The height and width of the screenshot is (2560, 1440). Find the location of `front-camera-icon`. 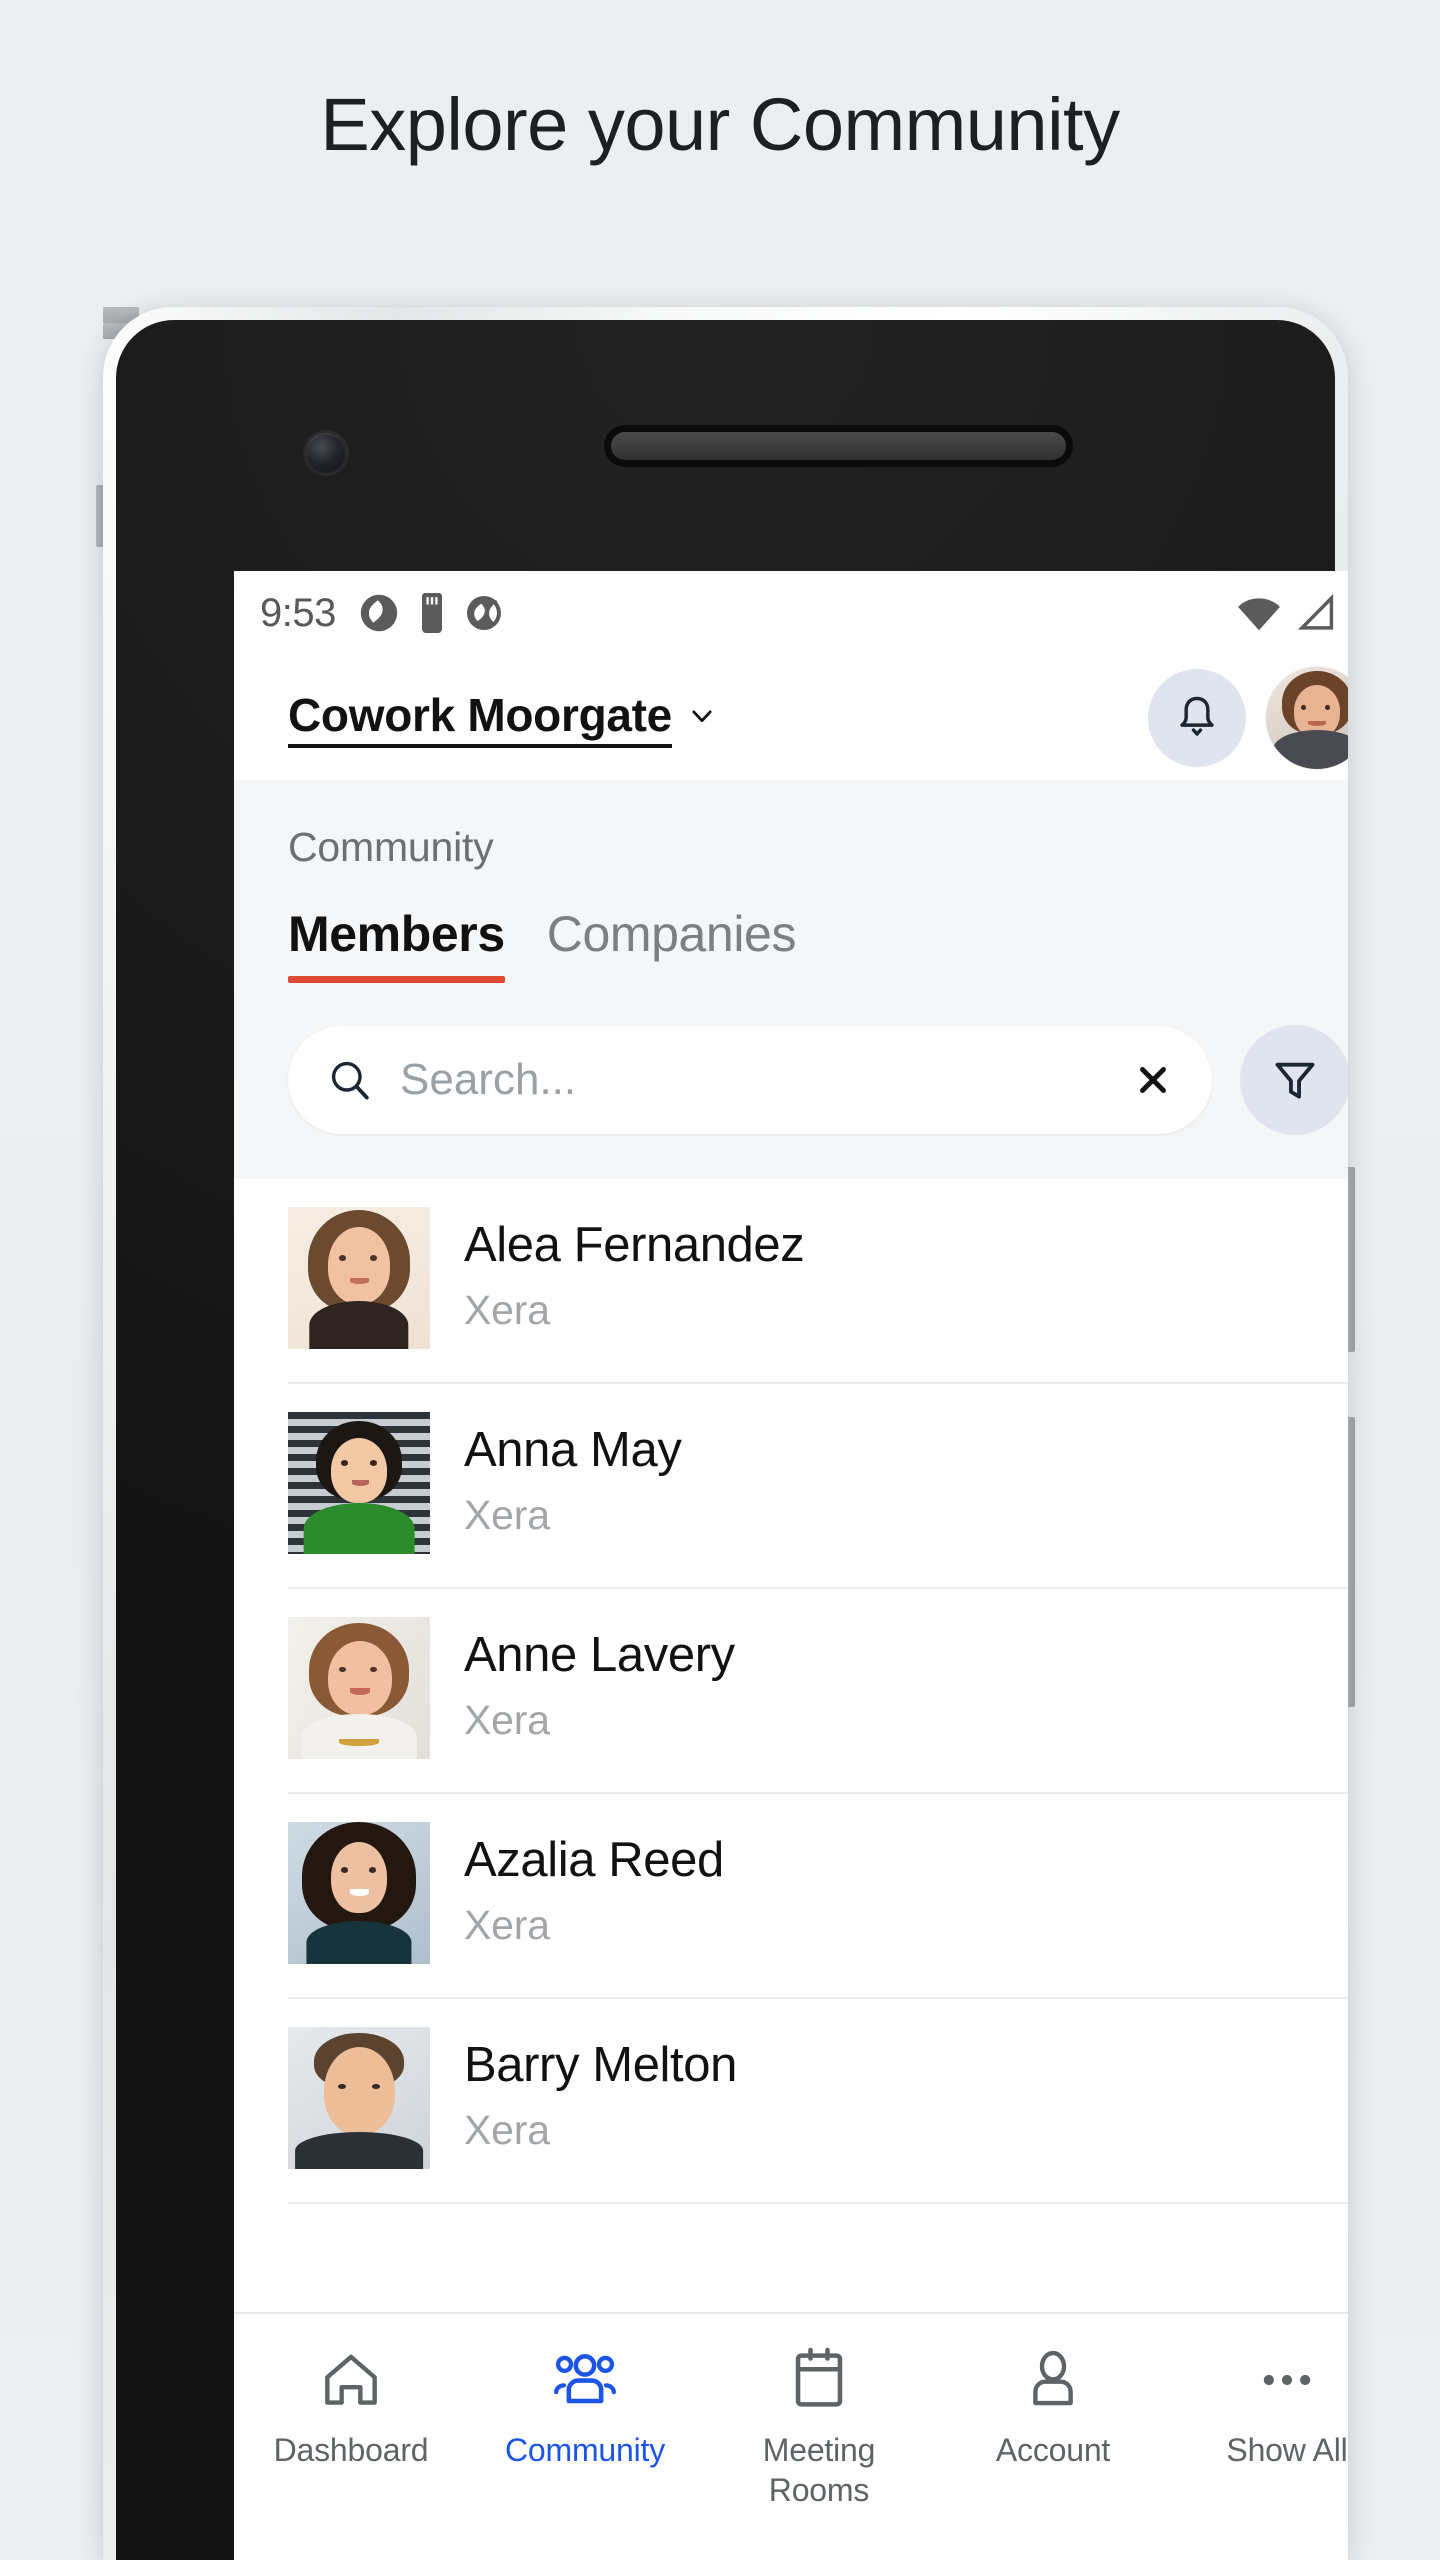

front-camera-icon is located at coordinates (326, 453).